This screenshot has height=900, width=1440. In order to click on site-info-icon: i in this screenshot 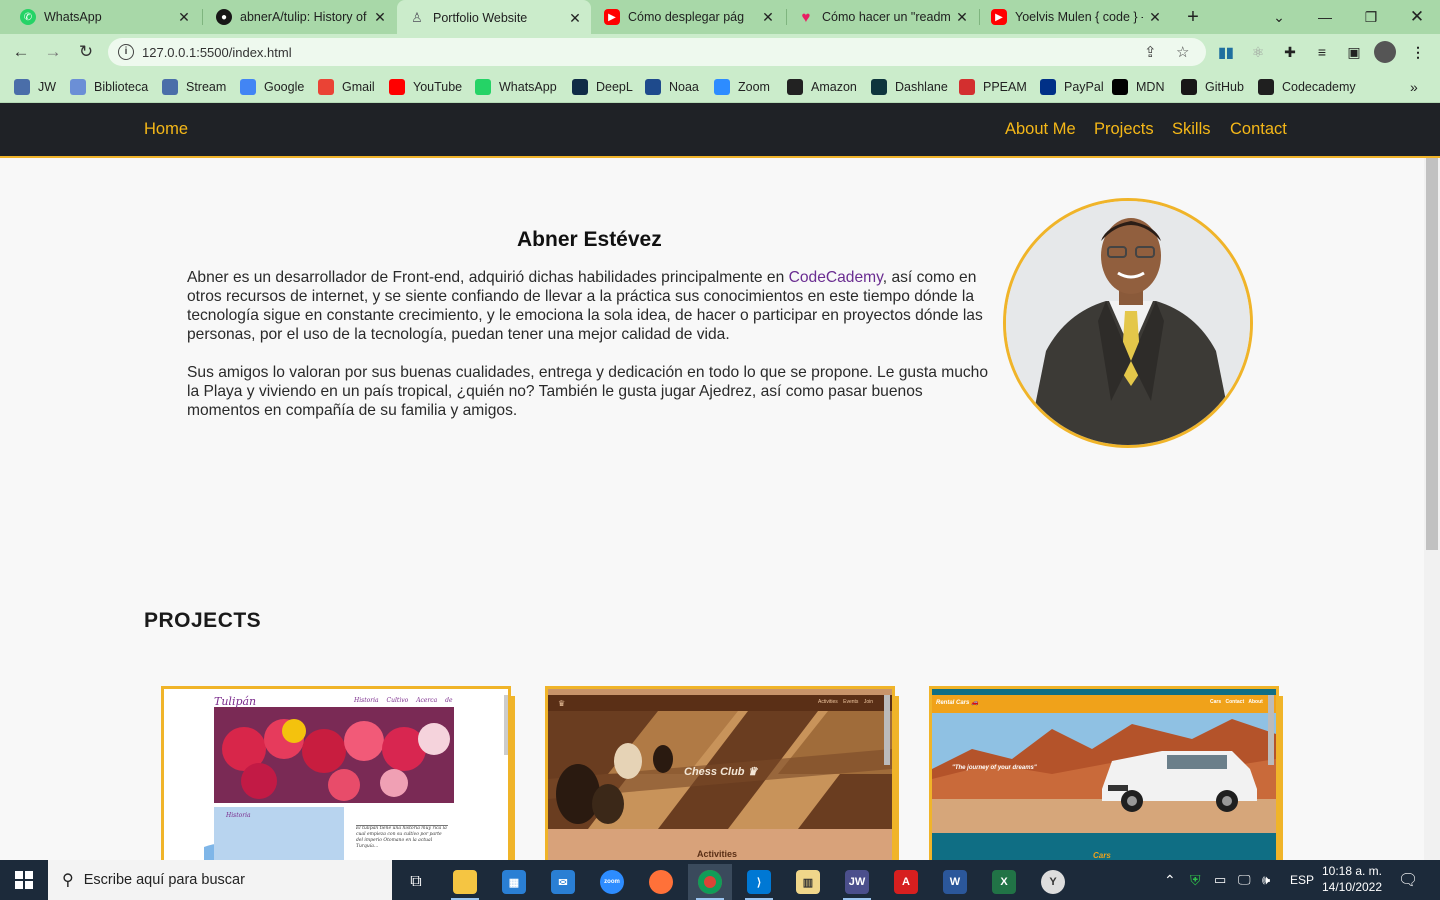, I will do `click(126, 52)`.